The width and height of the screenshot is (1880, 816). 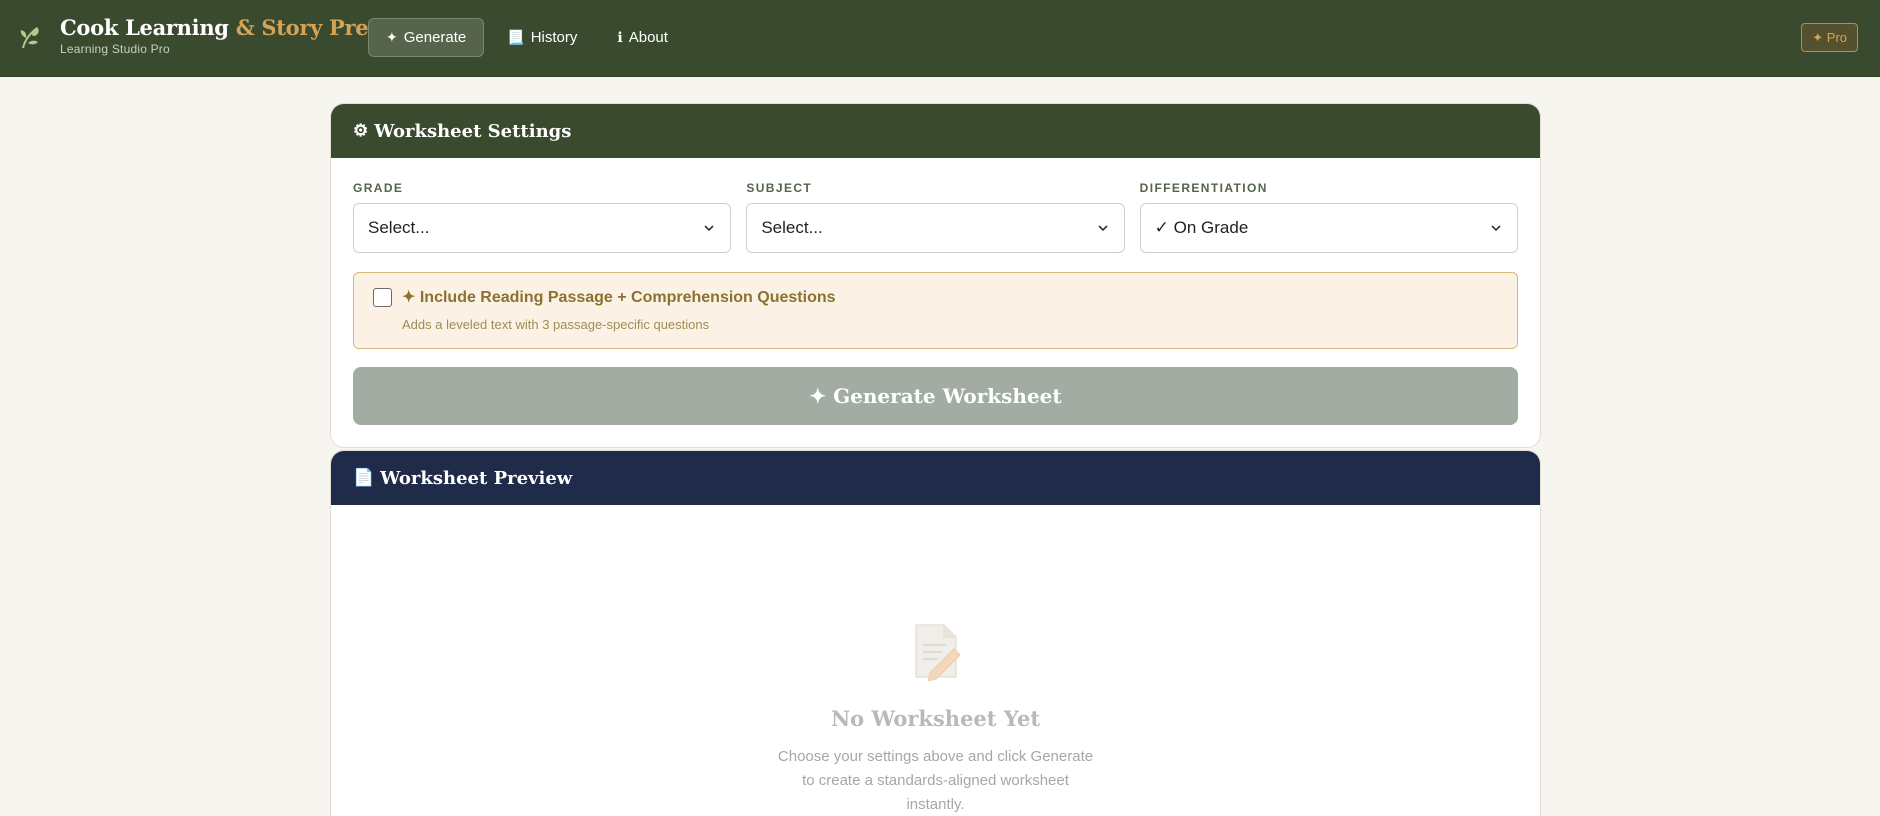 I want to click on nav-history-label: History, so click(x=554, y=37).